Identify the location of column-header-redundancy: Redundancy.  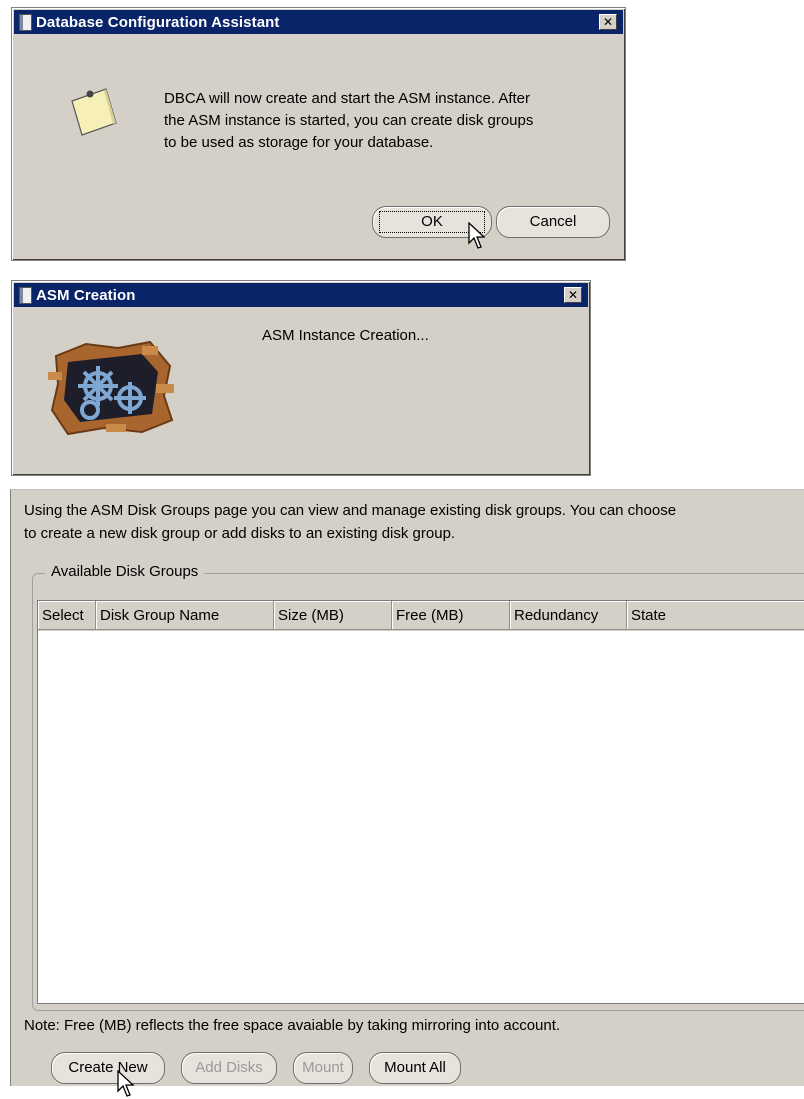
(568, 615).